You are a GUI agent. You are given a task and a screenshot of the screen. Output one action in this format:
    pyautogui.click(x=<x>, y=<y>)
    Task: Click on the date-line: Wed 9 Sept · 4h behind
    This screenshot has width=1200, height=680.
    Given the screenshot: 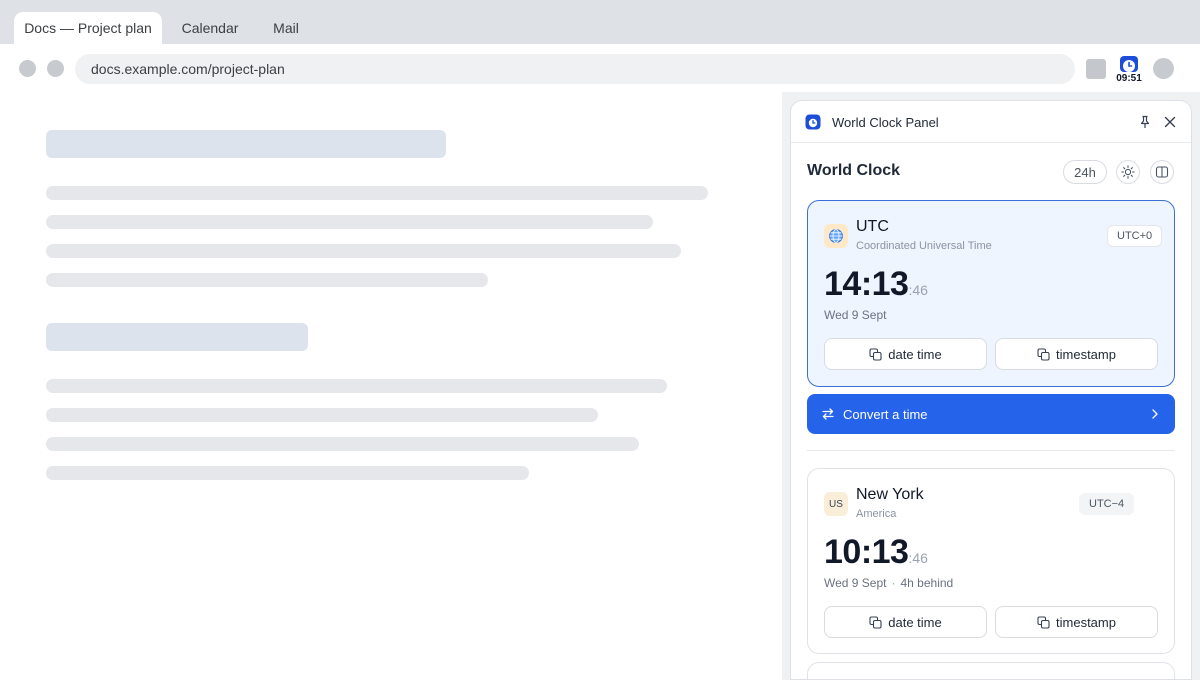 What is the action you would take?
    pyautogui.click(x=888, y=583)
    